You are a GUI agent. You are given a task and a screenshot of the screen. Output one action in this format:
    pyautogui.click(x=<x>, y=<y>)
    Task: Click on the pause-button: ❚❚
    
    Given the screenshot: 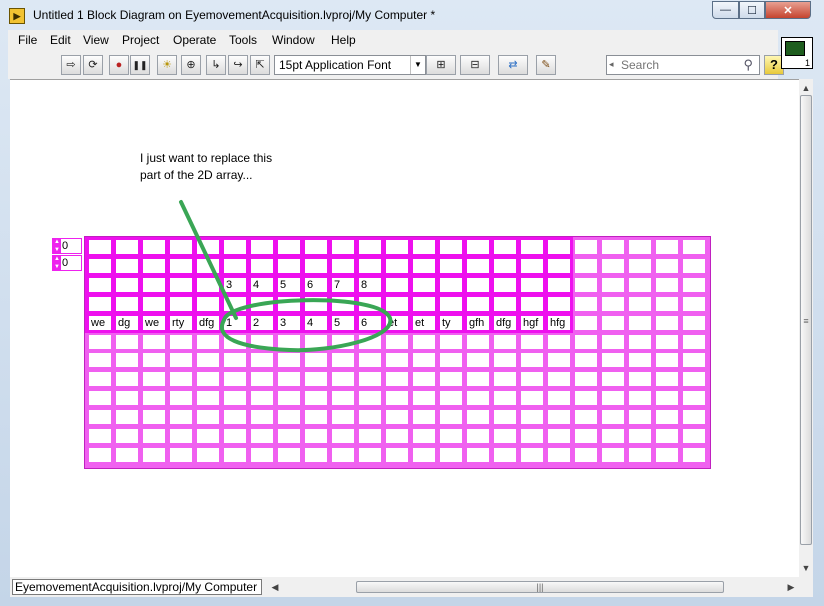 What is the action you would take?
    pyautogui.click(x=140, y=65)
    